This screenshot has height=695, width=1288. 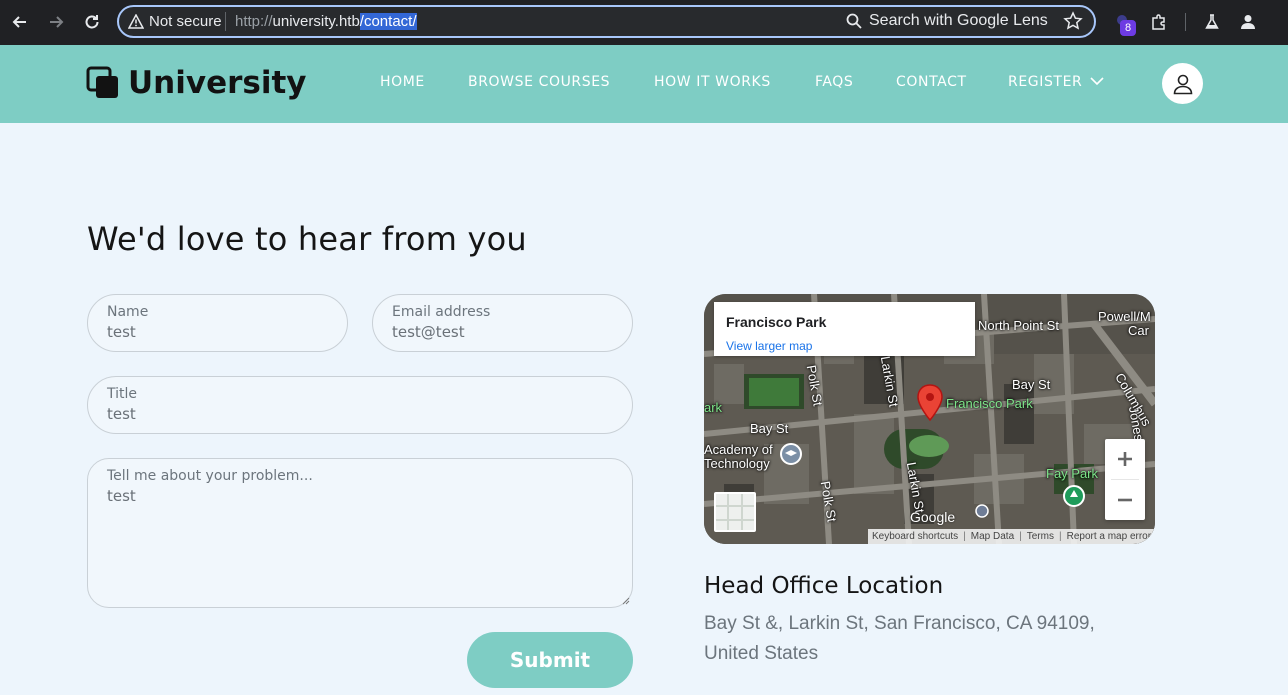 I want to click on flask-icon, so click(x=1212, y=21).